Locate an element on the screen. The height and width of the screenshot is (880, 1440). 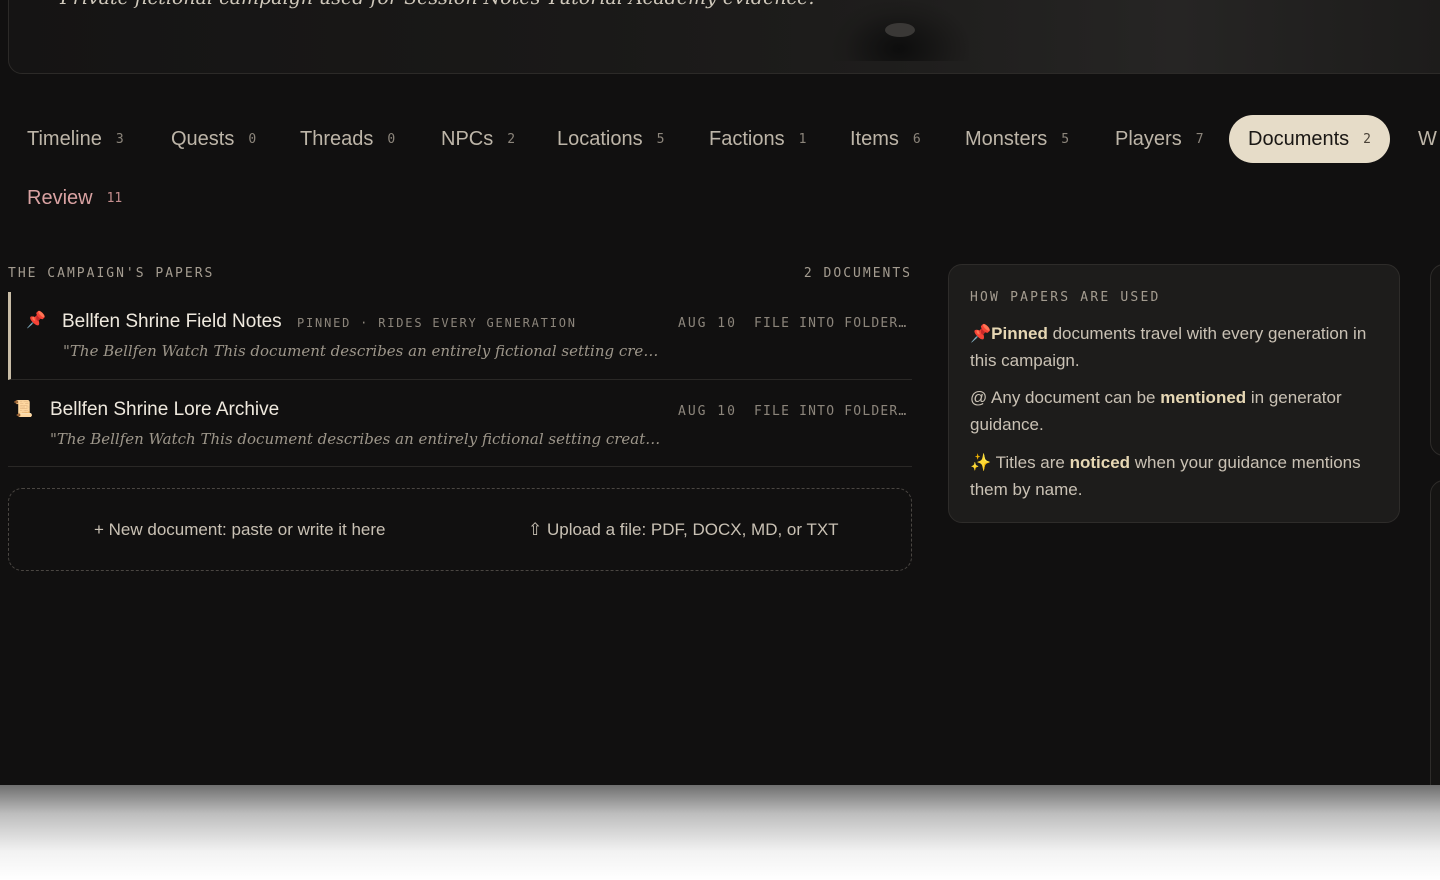
tab-review: Review 11 is located at coordinates (74, 198).